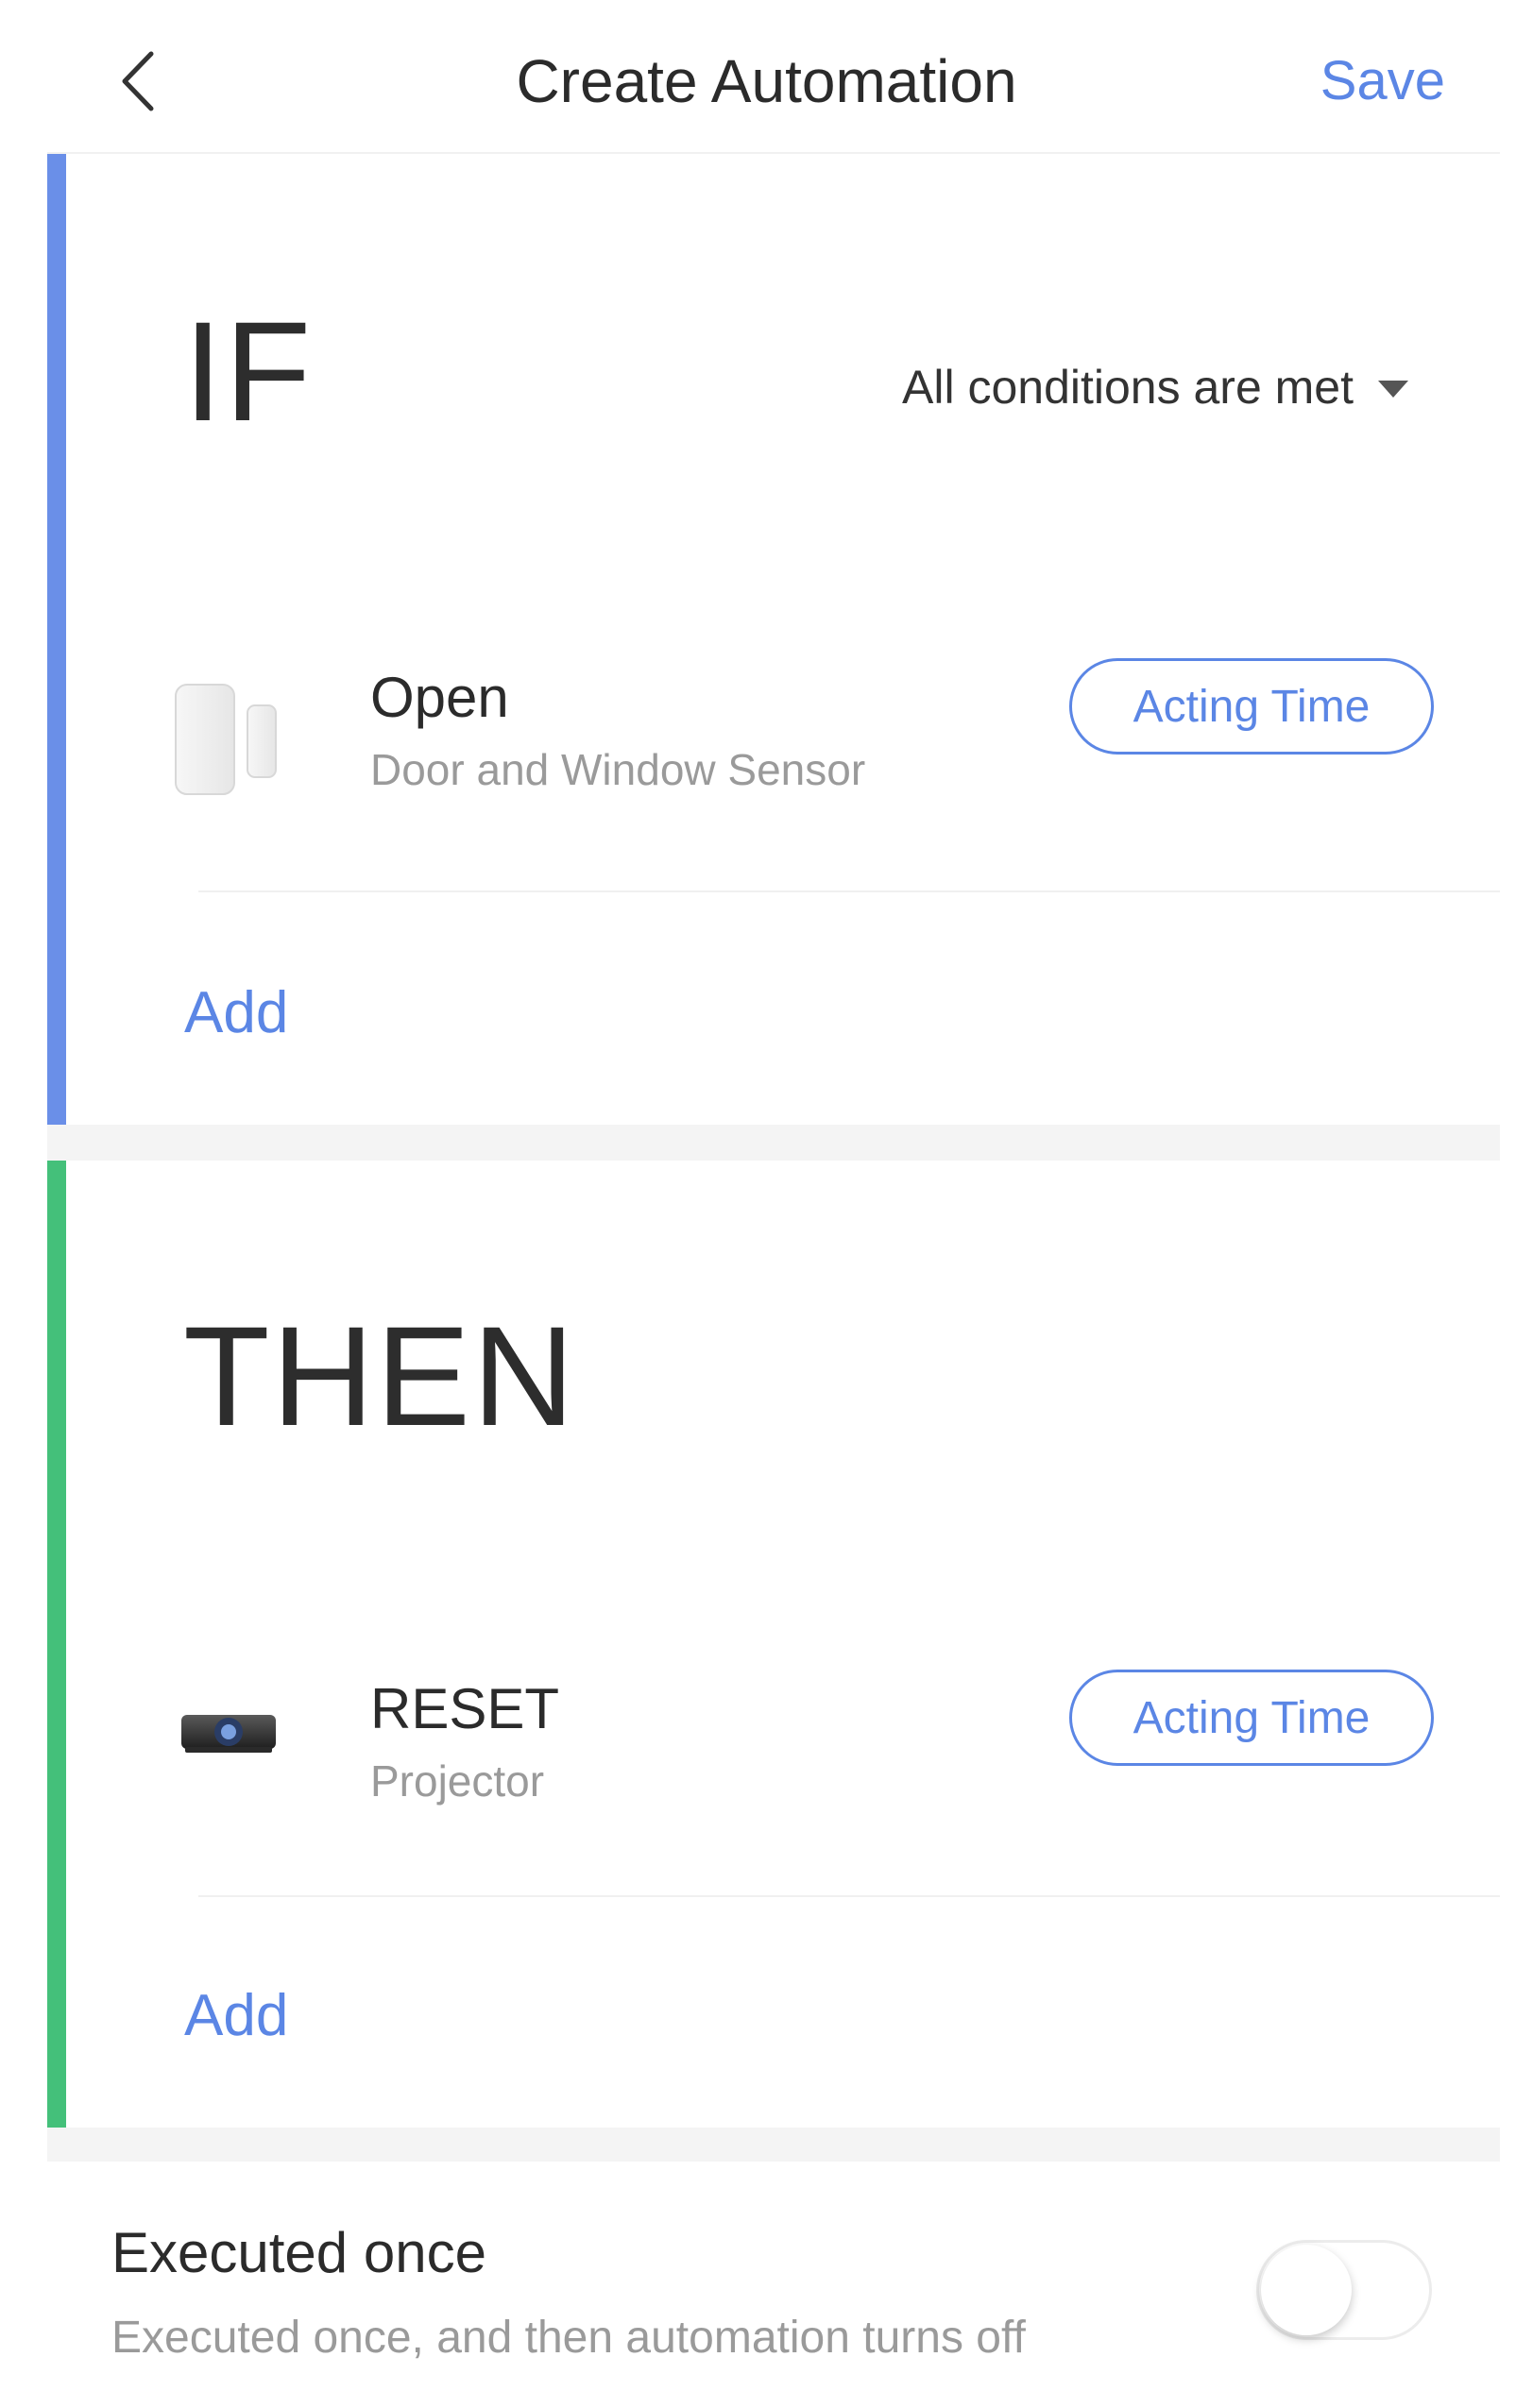 Image resolution: width=1533 pixels, height=2408 pixels. I want to click on then-action-item: RESET Projector Acting Time, so click(773, 1767).